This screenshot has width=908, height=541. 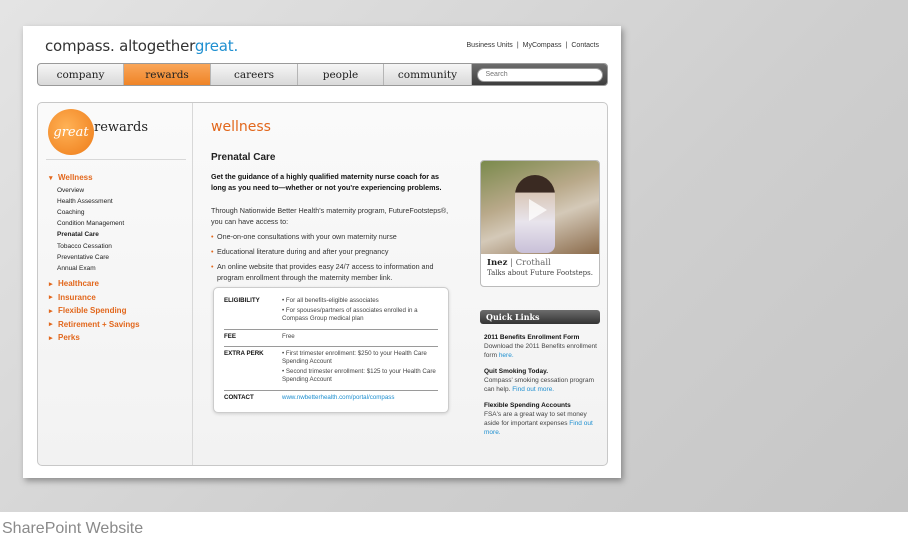 What do you see at coordinates (532, 337) in the screenshot?
I see `quick-link-title: 2011 Benefits Enrollment Form` at bounding box center [532, 337].